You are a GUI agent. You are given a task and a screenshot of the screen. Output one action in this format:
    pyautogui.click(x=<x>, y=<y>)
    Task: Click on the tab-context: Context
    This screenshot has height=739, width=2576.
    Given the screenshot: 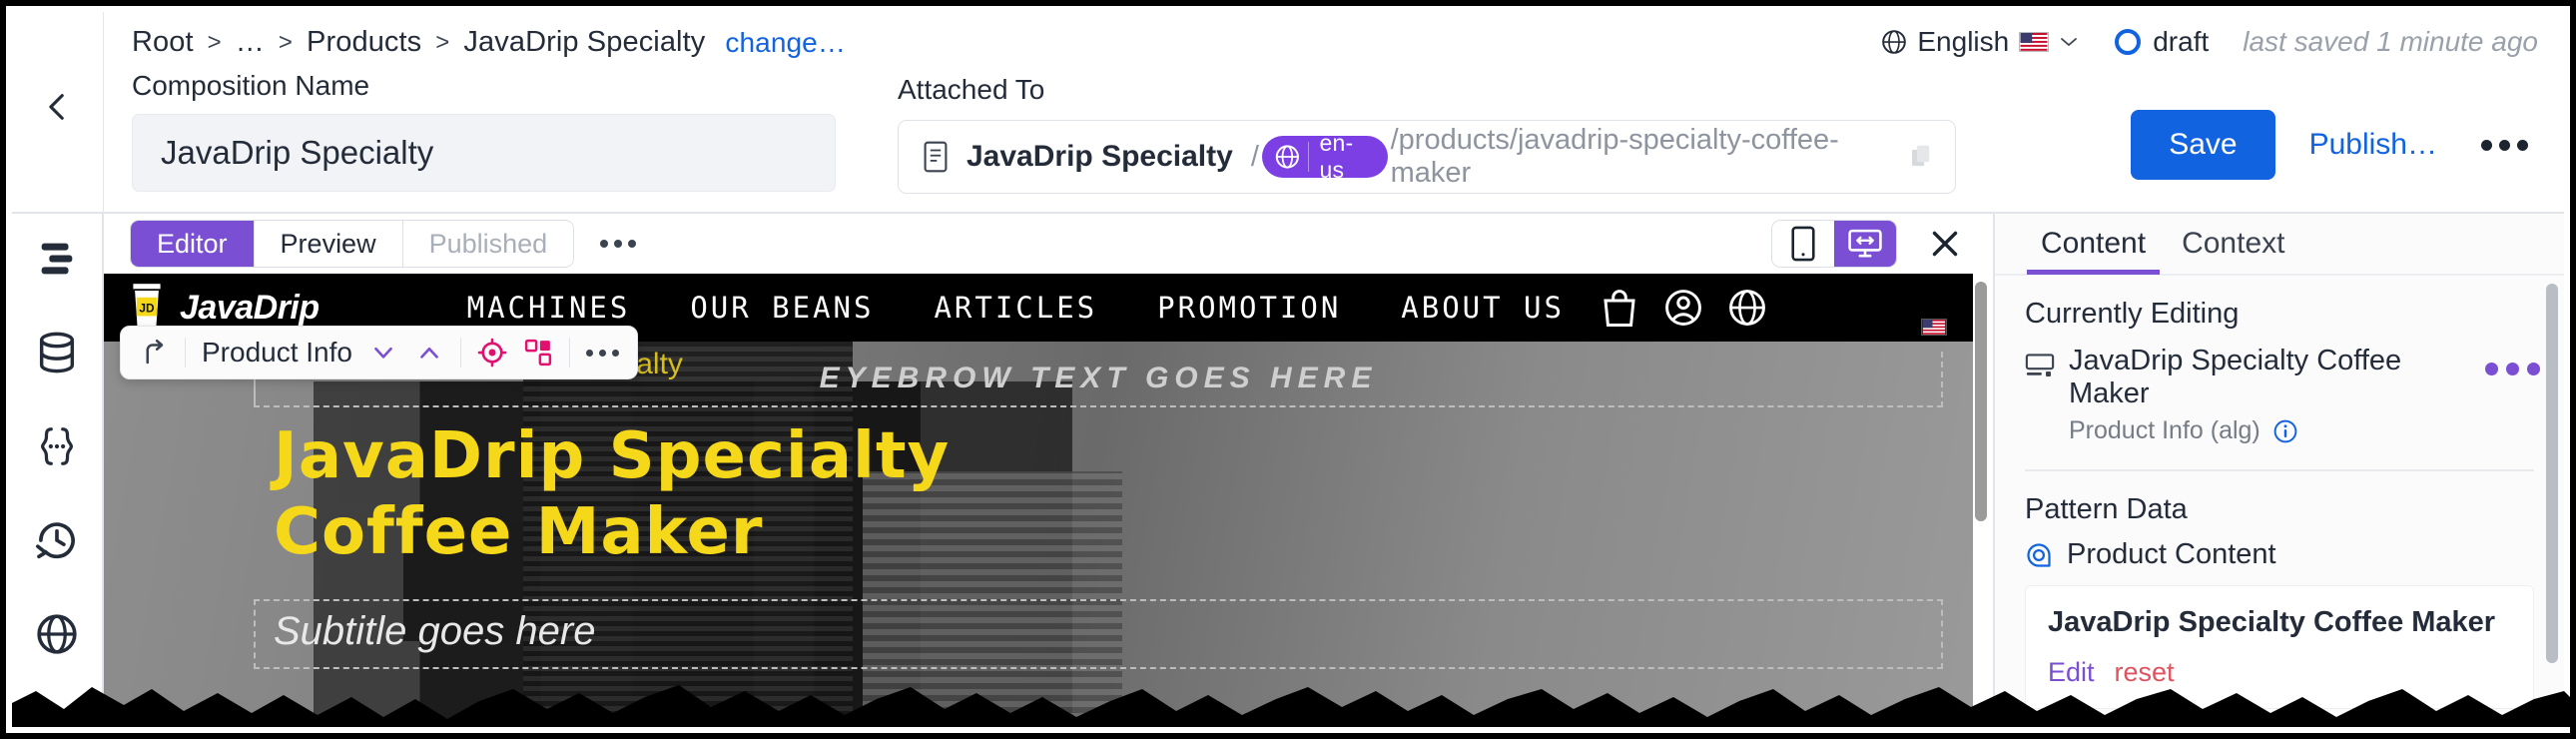 What is the action you would take?
    pyautogui.click(x=2233, y=244)
    